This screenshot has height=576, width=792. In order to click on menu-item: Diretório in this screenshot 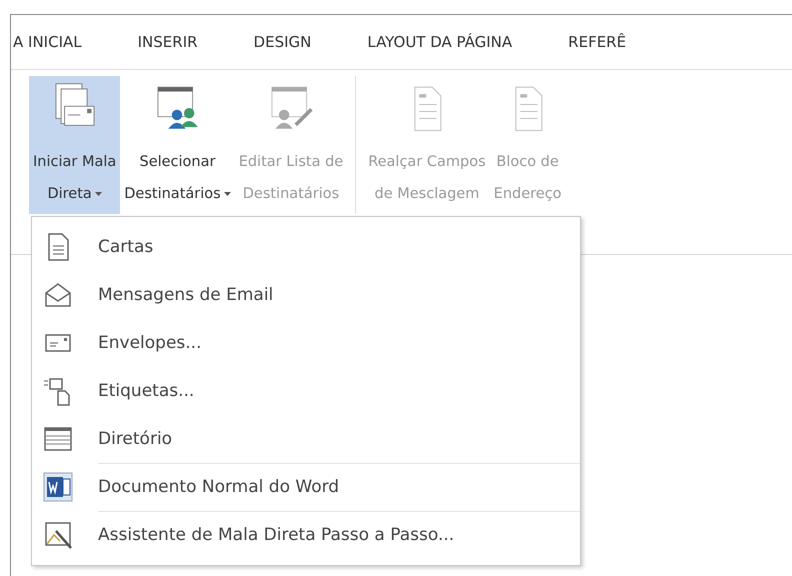, I will do `click(135, 439)`.